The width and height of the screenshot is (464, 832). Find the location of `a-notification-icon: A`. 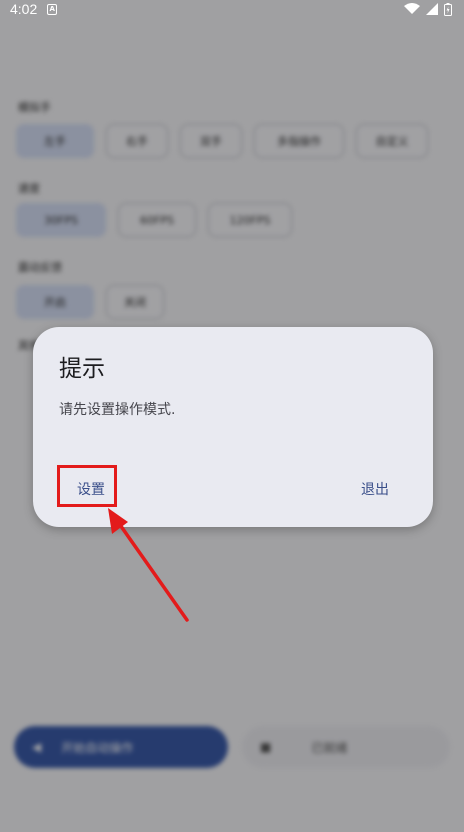

a-notification-icon: A is located at coordinates (52, 9).